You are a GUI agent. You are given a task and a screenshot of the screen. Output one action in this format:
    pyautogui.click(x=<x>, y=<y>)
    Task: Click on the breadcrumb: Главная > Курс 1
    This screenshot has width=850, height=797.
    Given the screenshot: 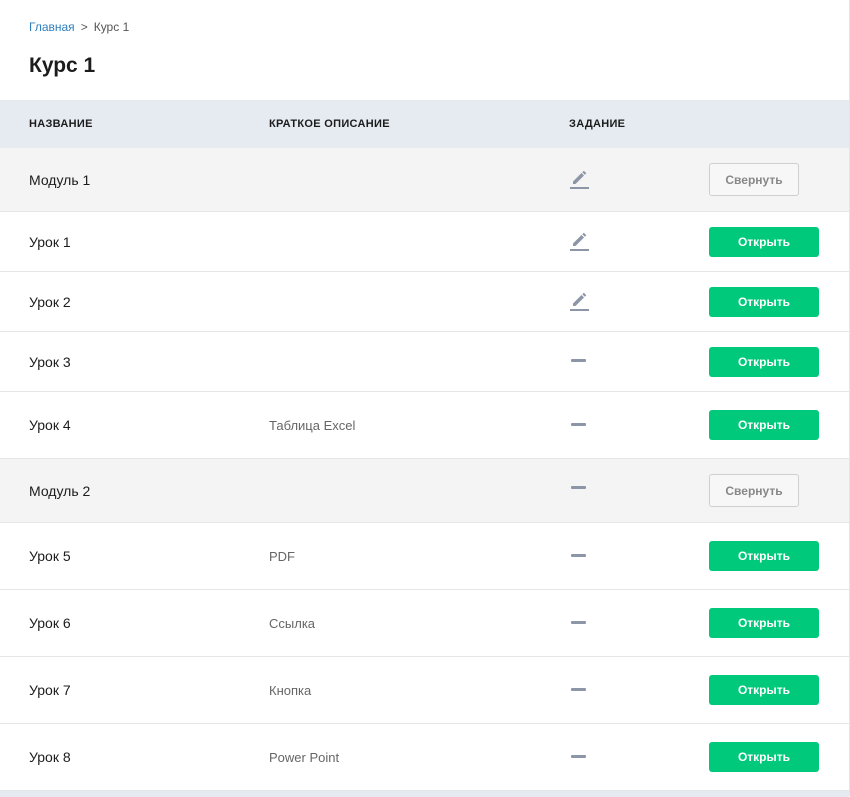 What is the action you would take?
    pyautogui.click(x=79, y=27)
    